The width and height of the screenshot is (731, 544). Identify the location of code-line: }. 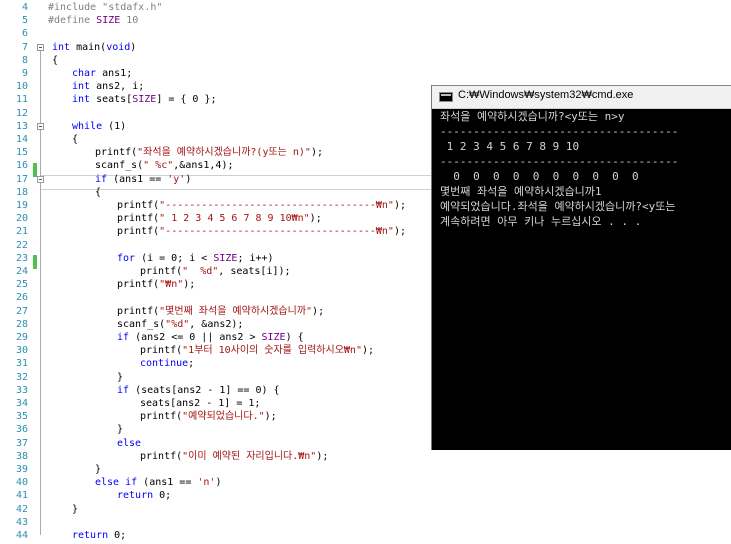
(75, 510).